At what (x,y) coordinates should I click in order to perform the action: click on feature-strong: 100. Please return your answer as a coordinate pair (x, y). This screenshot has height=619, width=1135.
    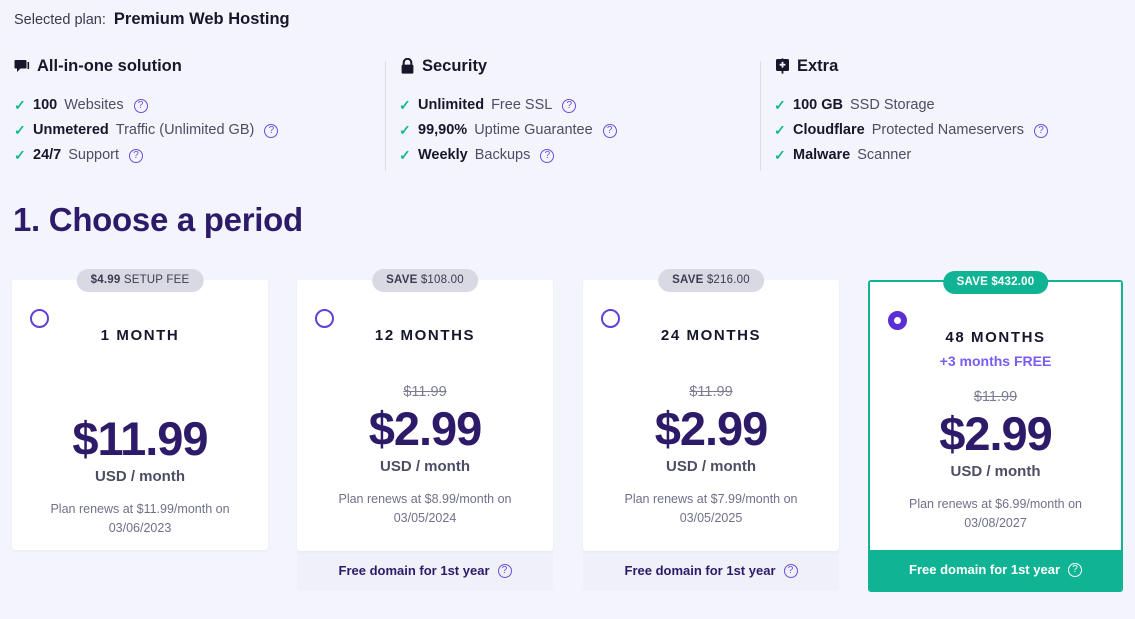
    Looking at the image, I should click on (45, 105).